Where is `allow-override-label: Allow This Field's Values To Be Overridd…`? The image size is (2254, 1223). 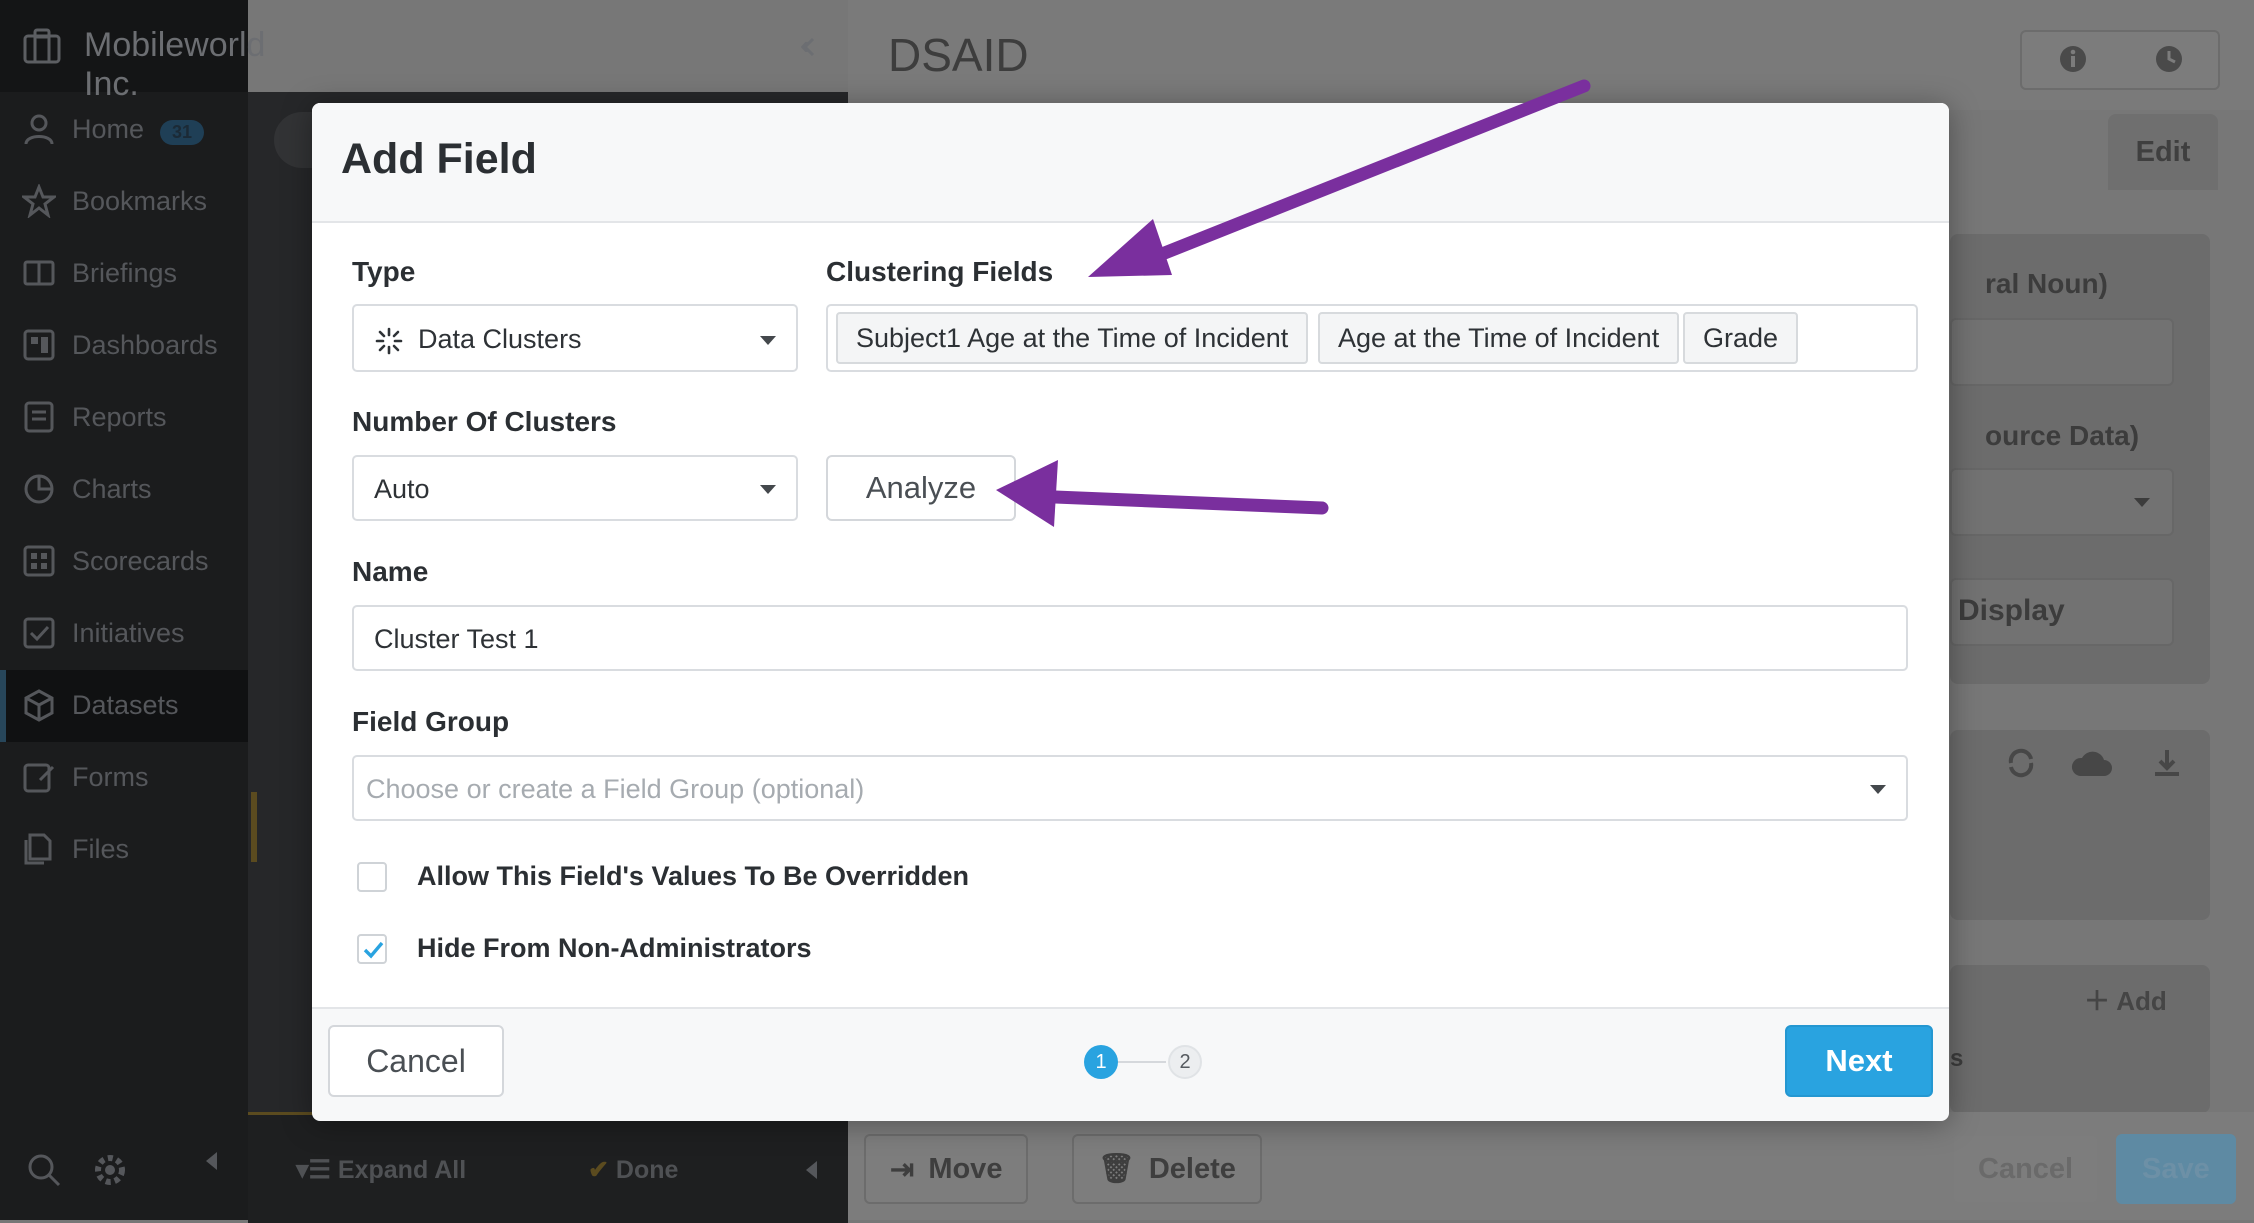 allow-override-label: Allow This Field's Values To Be Overridd… is located at coordinates (693, 876).